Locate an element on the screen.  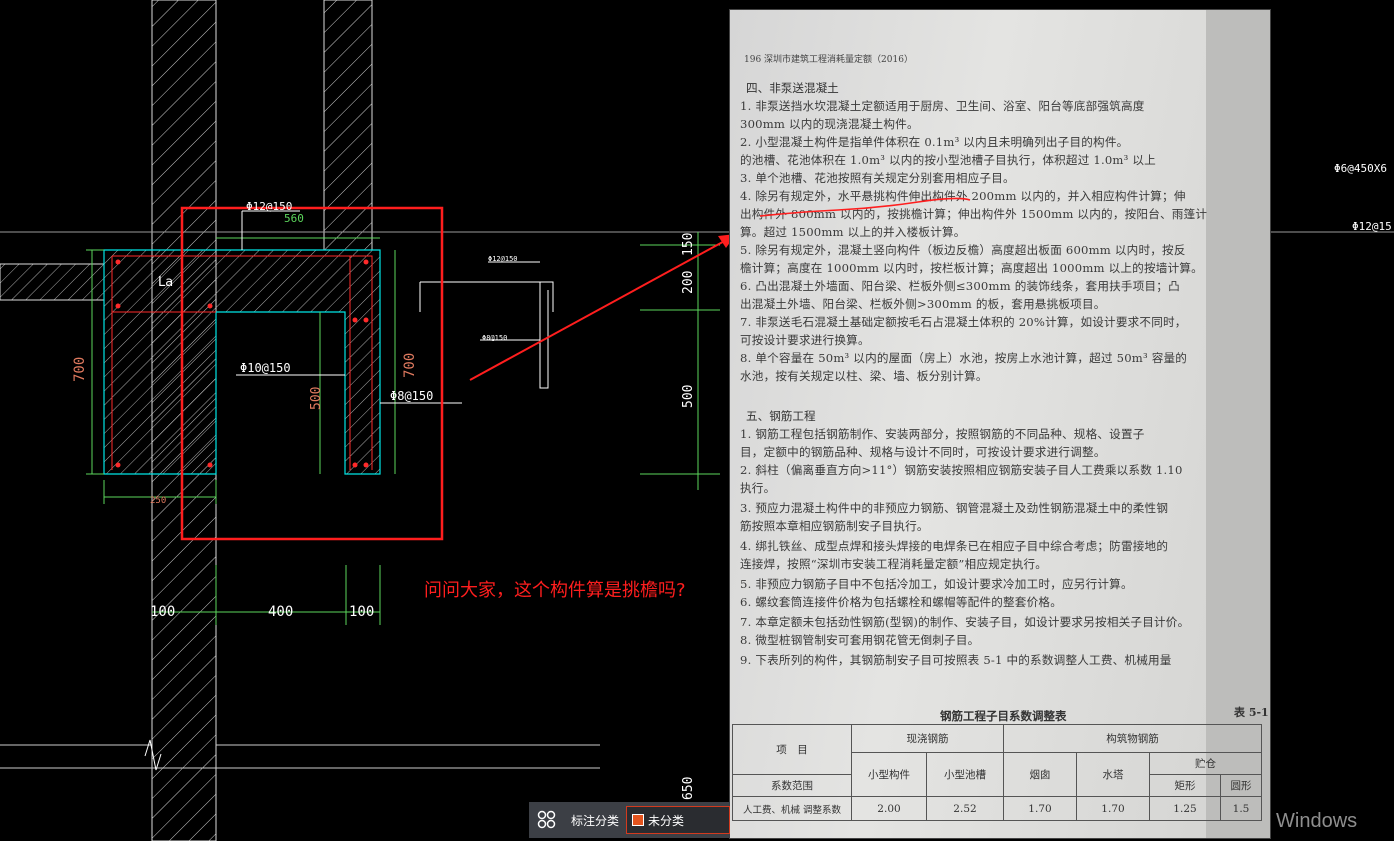
text-line: 目，定额中的钢筋品种、规格与设计不同时，可按设计要求进行调整。 is located at coordinates (923, 452).